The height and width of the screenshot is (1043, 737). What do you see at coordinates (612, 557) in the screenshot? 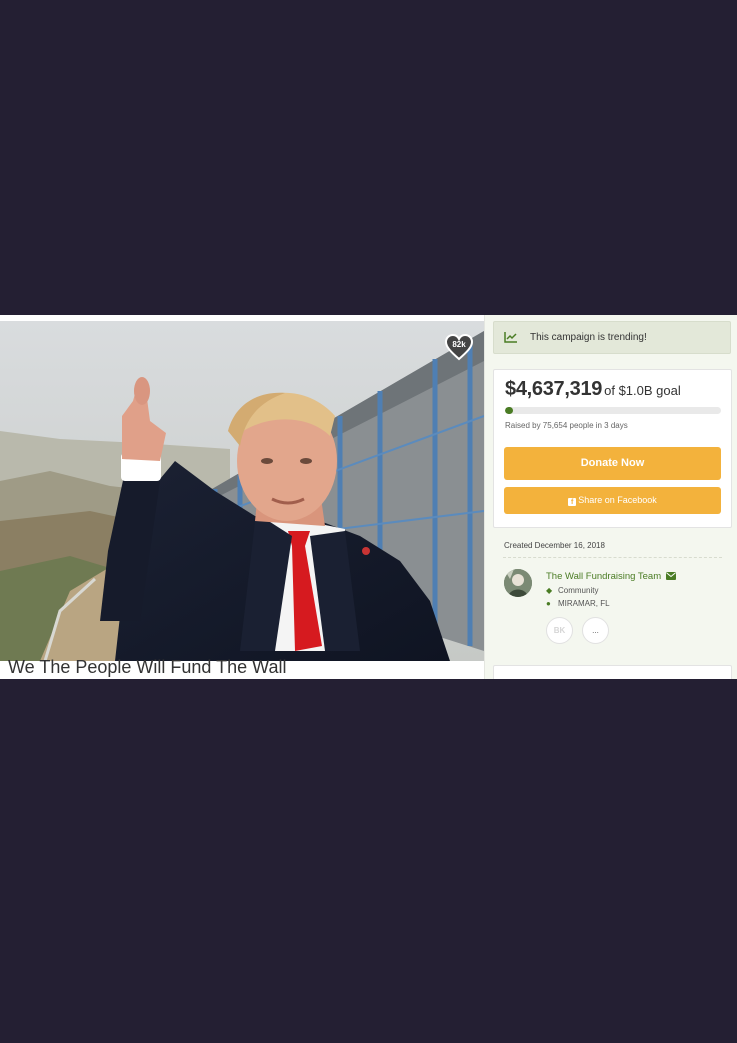
I see `dashed-divider` at bounding box center [612, 557].